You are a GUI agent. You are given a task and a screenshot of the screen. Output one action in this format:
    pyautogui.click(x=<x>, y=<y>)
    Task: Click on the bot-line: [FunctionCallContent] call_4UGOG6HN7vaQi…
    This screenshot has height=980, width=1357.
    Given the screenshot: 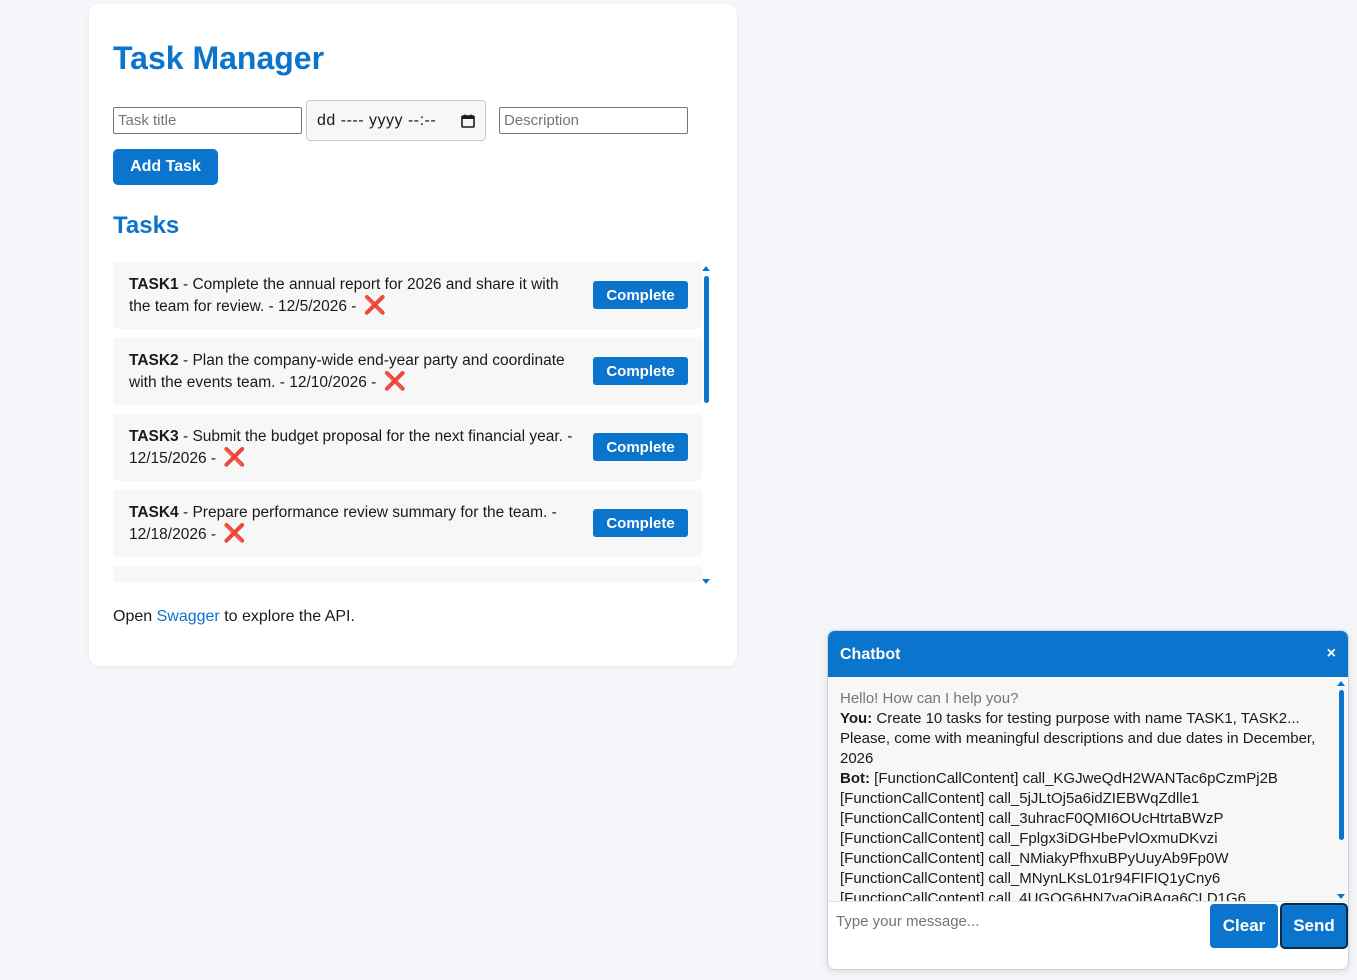 What is the action you would take?
    pyautogui.click(x=1043, y=895)
    